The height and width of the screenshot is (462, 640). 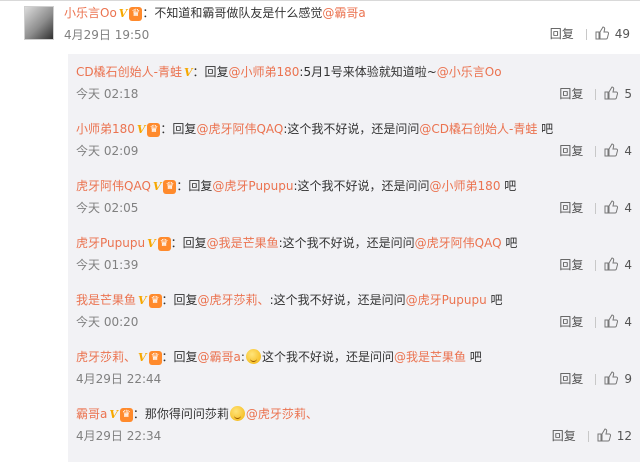 I want to click on reply-text: :, so click(x=242, y=357).